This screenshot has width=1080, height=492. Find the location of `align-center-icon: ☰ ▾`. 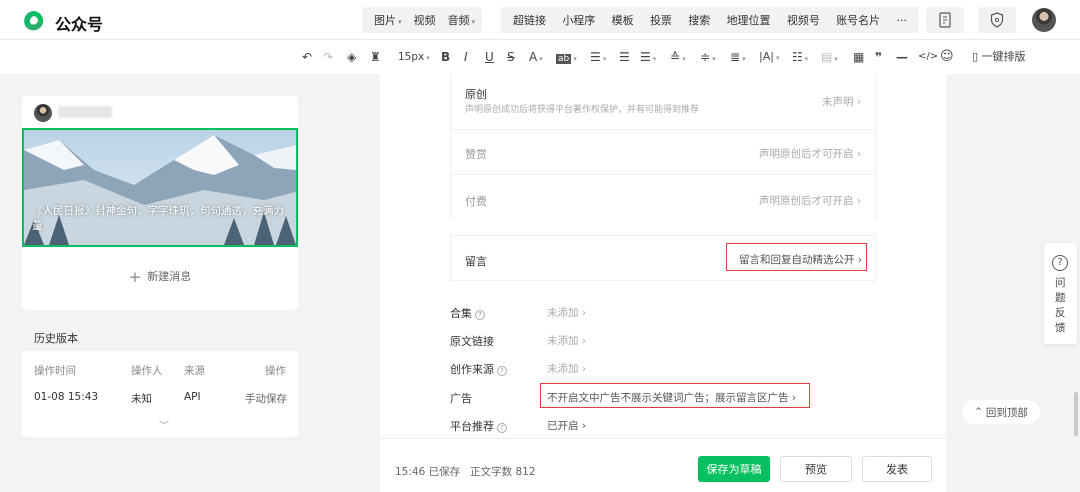

align-center-icon: ☰ ▾ is located at coordinates (648, 58).